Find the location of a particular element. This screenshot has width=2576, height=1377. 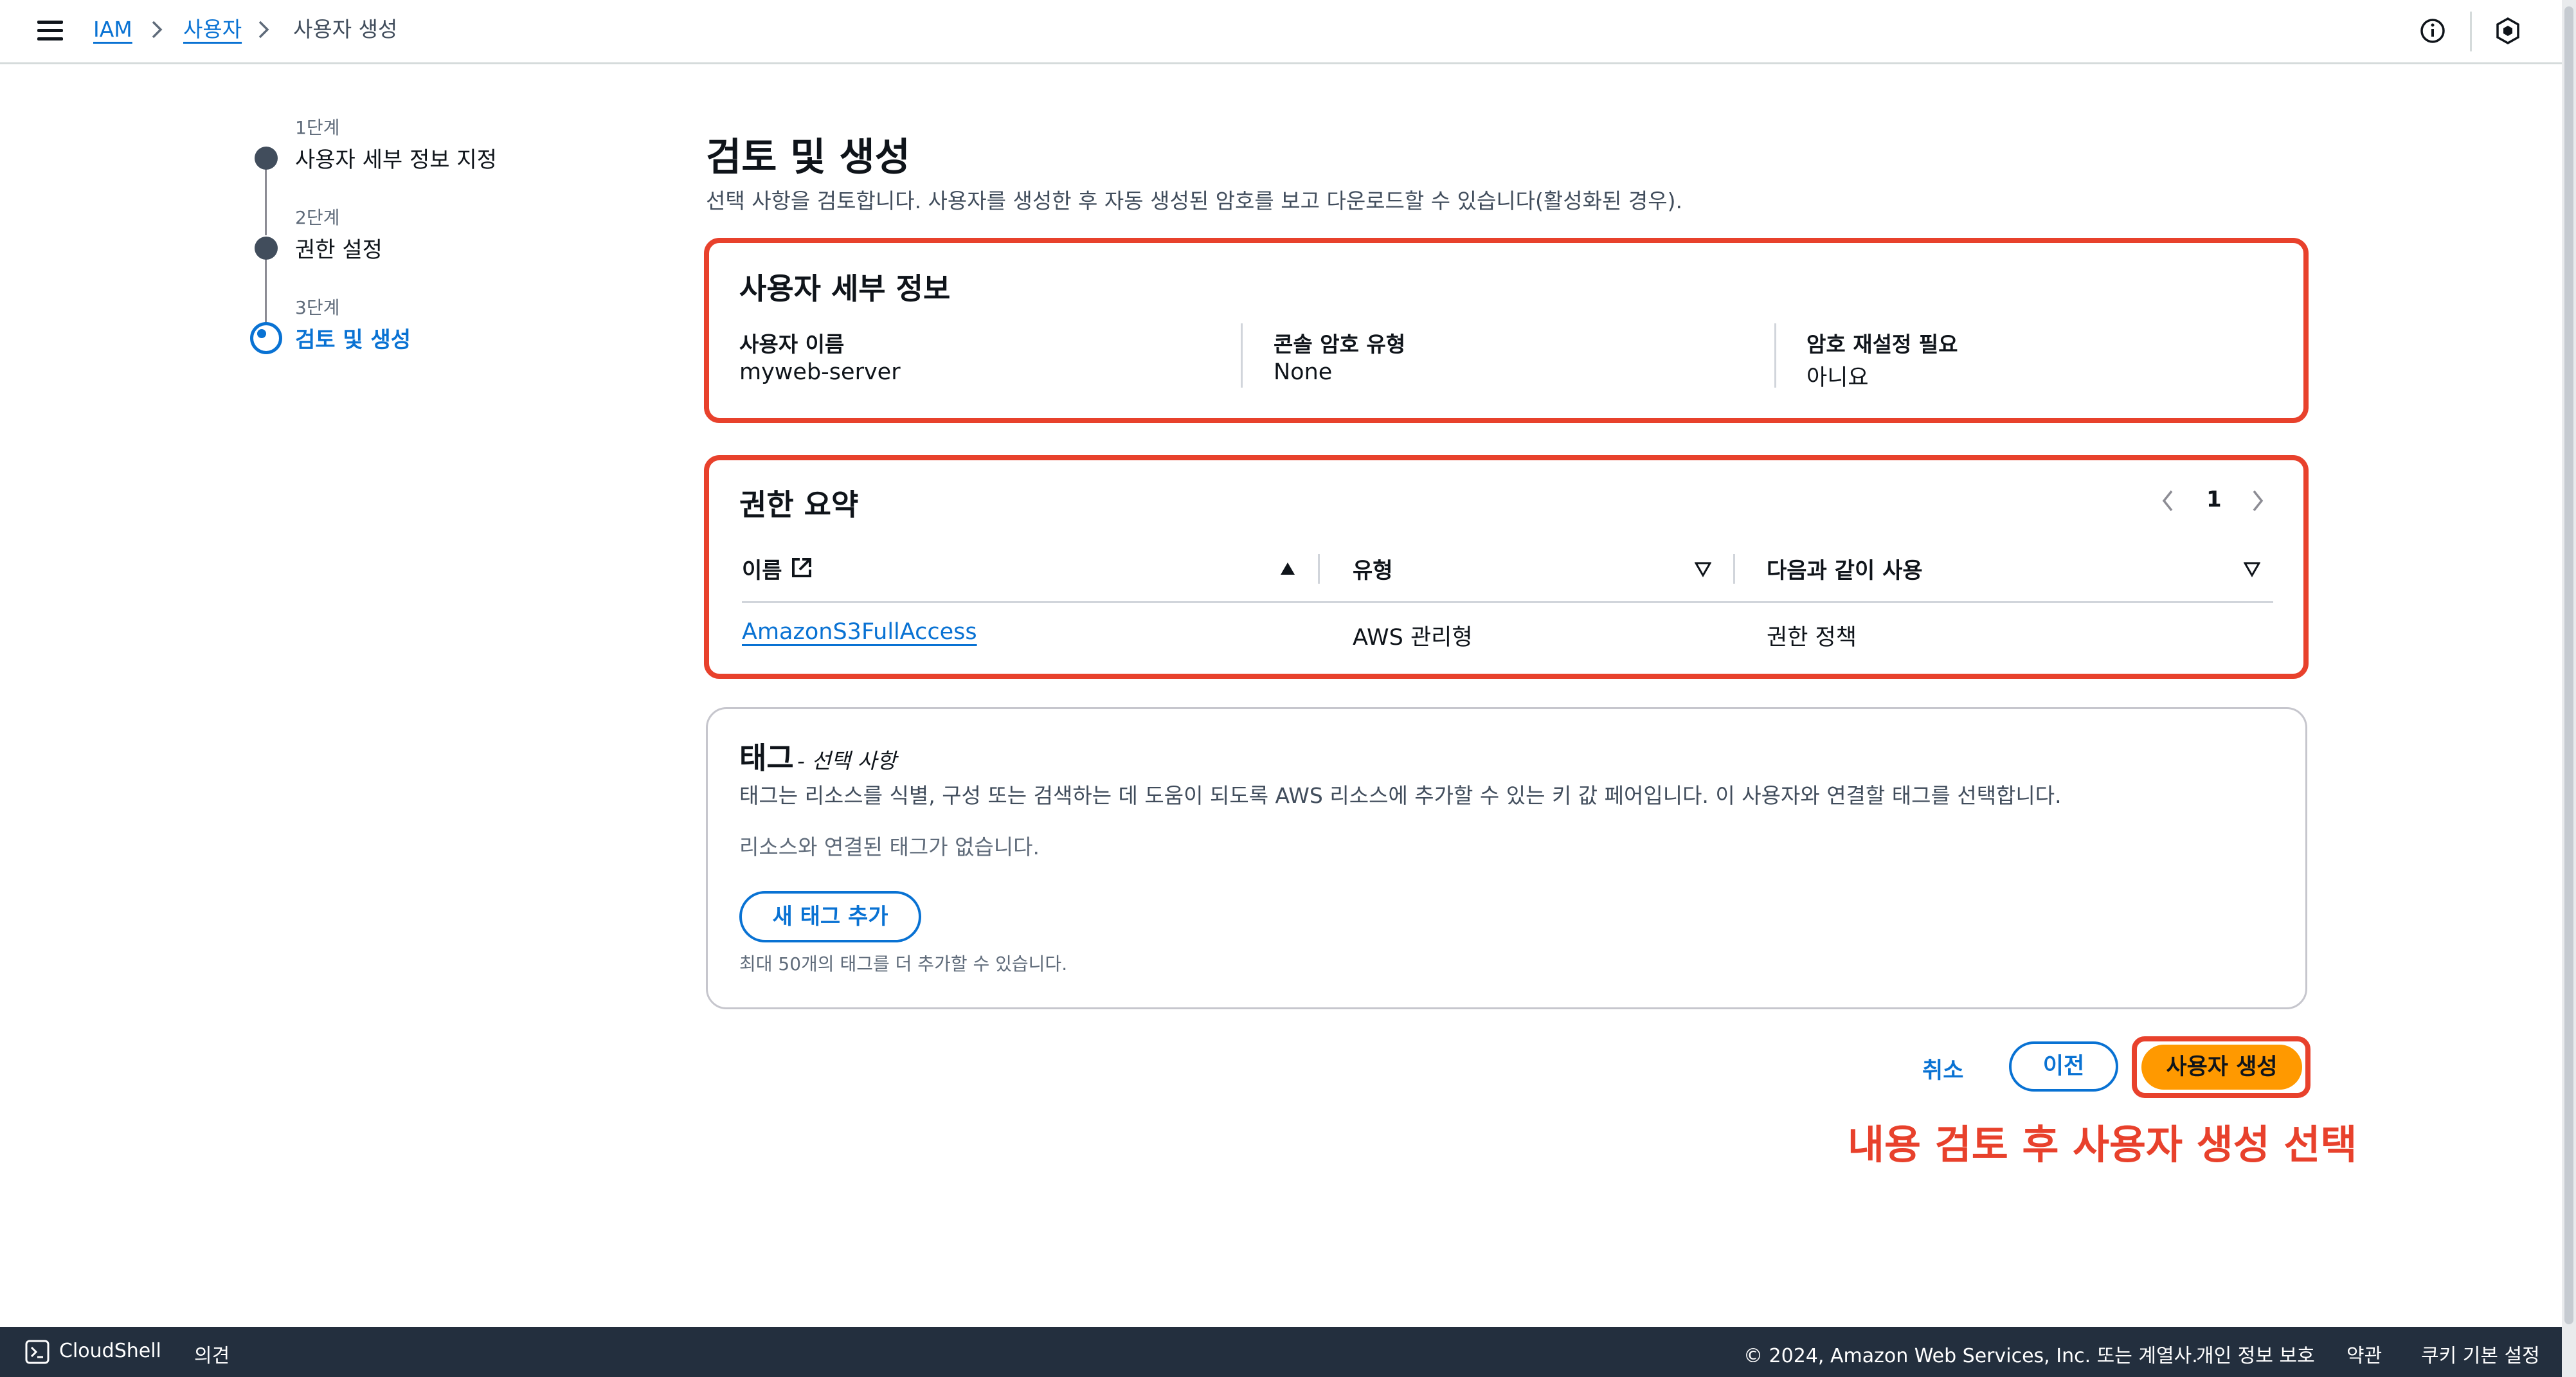

step-2-indicator is located at coordinates (266, 248).